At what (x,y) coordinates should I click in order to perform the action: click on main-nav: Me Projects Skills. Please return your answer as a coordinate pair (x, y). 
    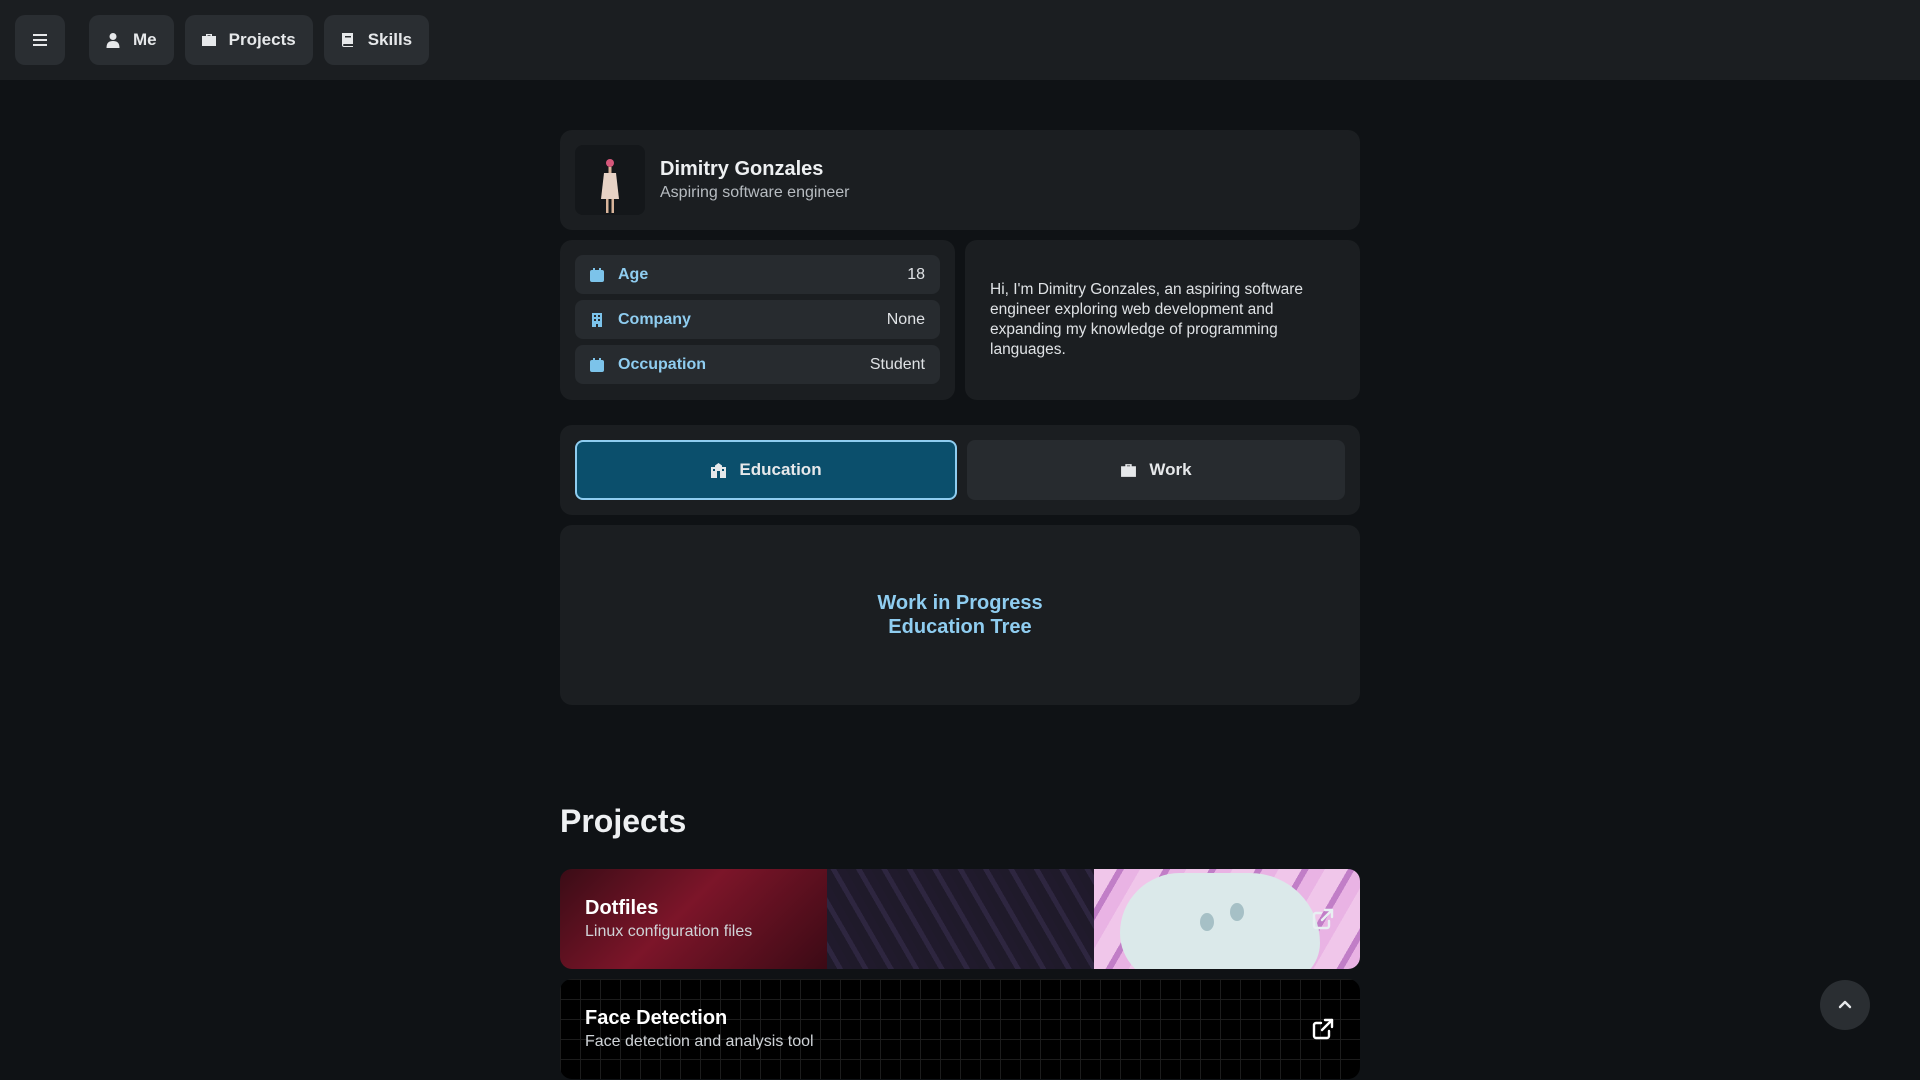
    Looking at the image, I should click on (259, 40).